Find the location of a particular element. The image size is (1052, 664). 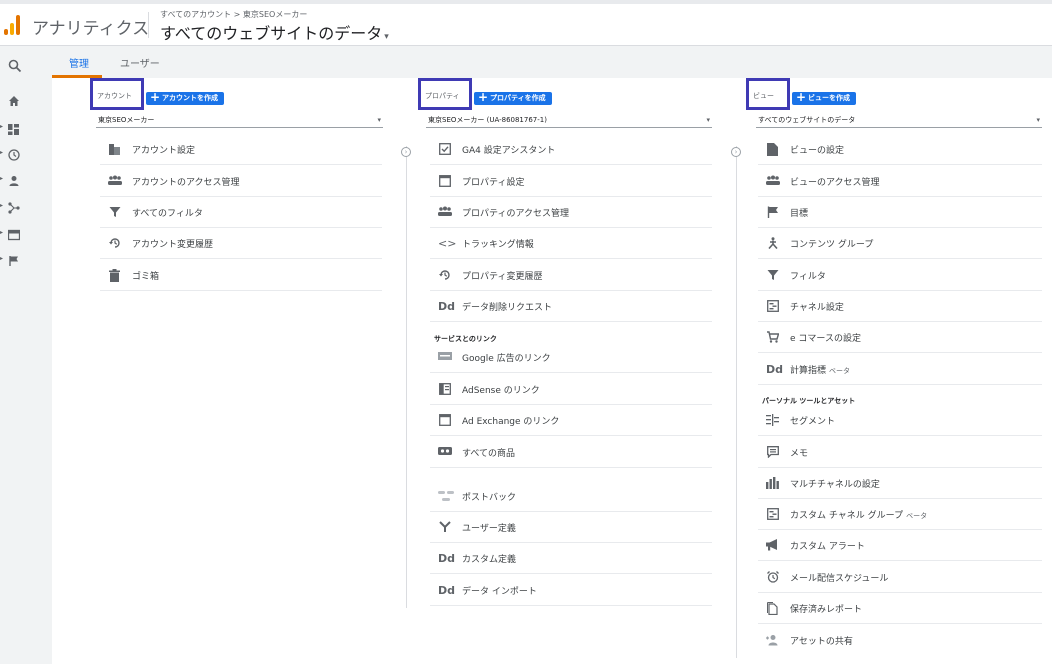

search-icon is located at coordinates (16, 66).